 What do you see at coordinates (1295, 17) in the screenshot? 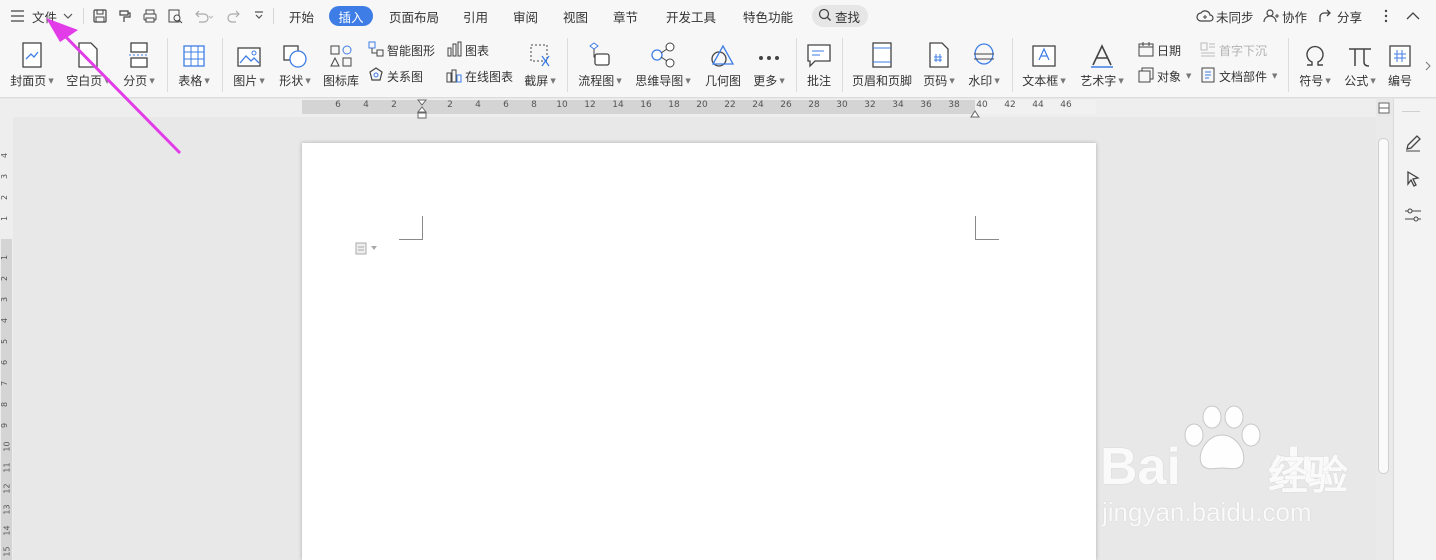
I see `collaborate-label: 协作` at bounding box center [1295, 17].